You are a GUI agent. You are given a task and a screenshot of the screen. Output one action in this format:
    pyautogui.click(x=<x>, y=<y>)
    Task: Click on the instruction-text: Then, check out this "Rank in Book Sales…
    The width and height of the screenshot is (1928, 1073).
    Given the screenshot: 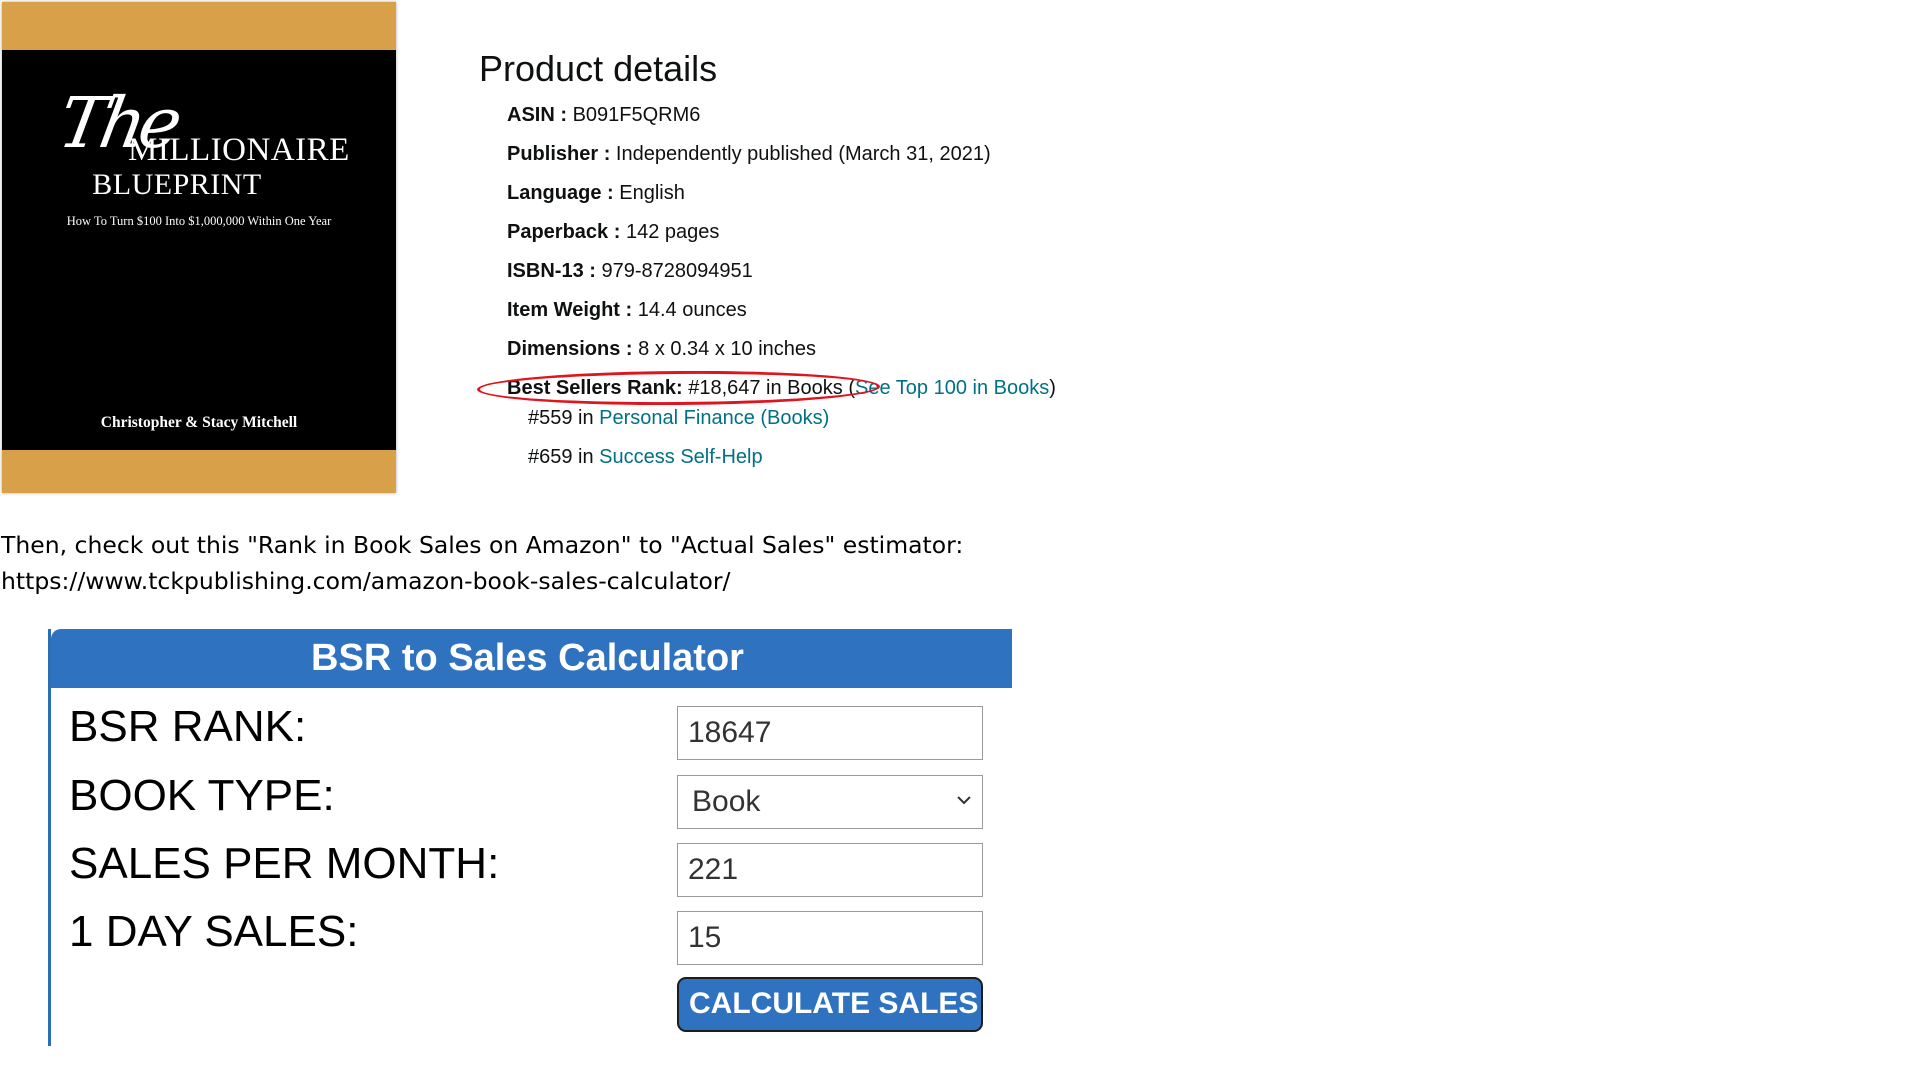 What is the action you would take?
    pyautogui.click(x=482, y=545)
    